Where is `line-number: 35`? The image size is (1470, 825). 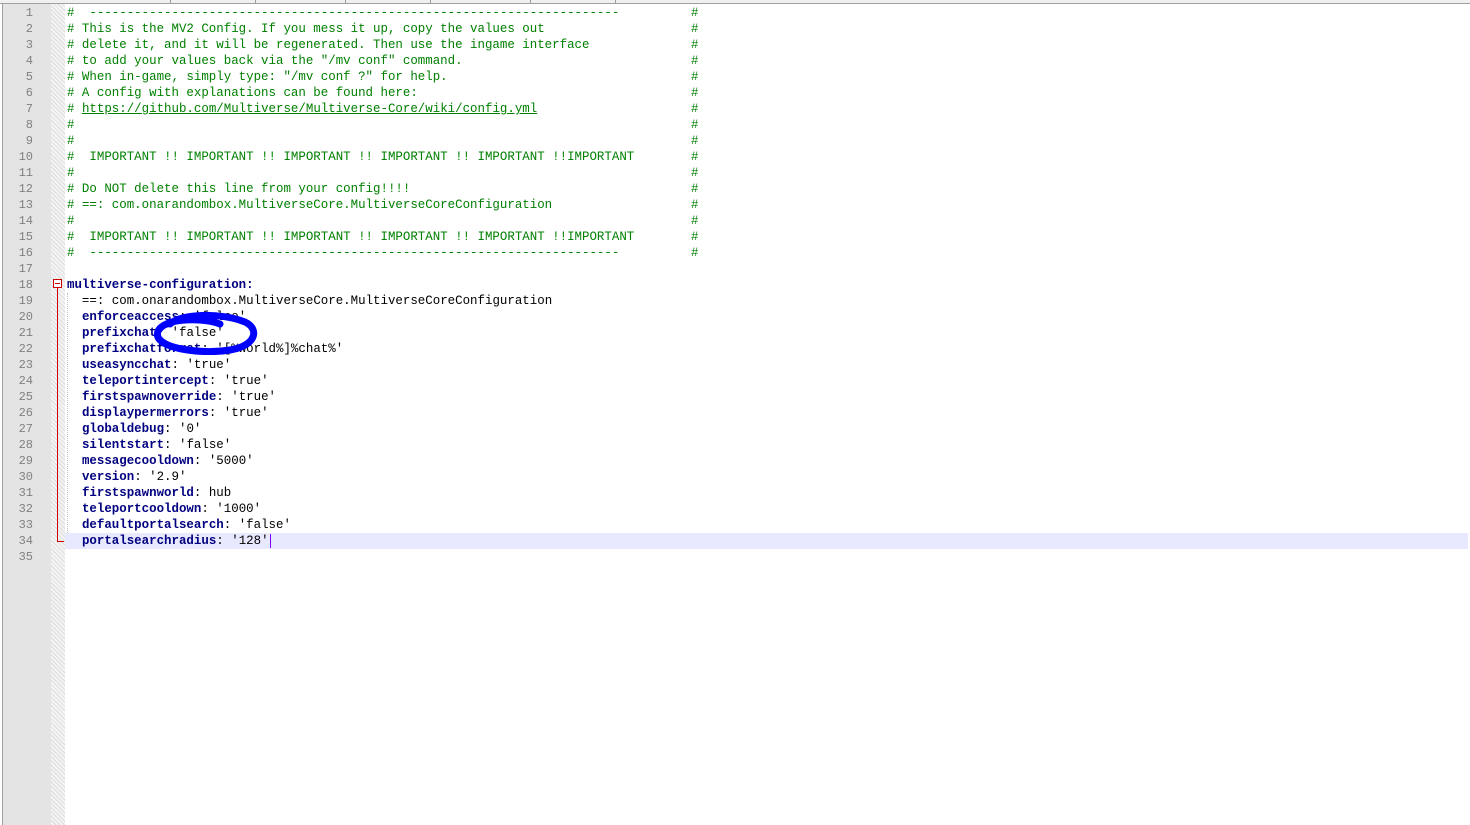
line-number: 35 is located at coordinates (25, 557).